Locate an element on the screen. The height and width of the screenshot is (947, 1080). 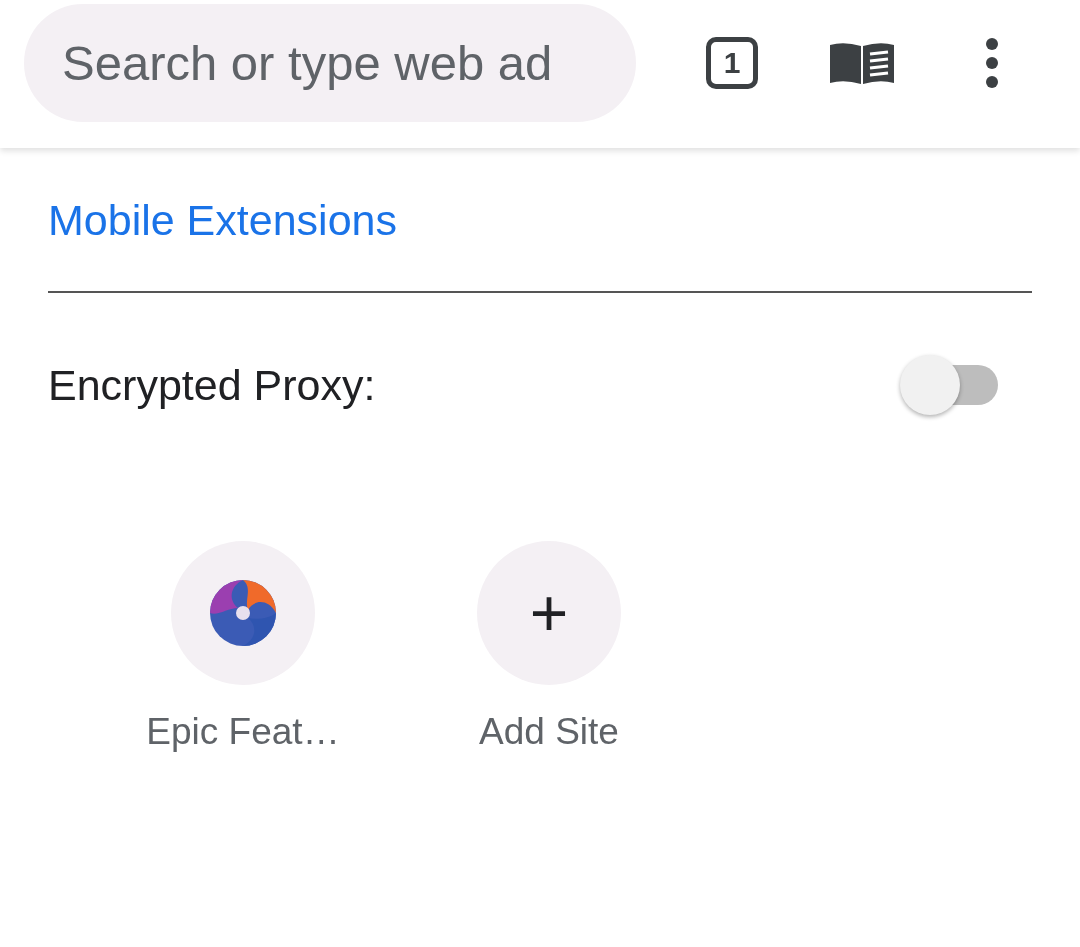
section-title: Mobile Extensions is located at coordinates (223, 219).